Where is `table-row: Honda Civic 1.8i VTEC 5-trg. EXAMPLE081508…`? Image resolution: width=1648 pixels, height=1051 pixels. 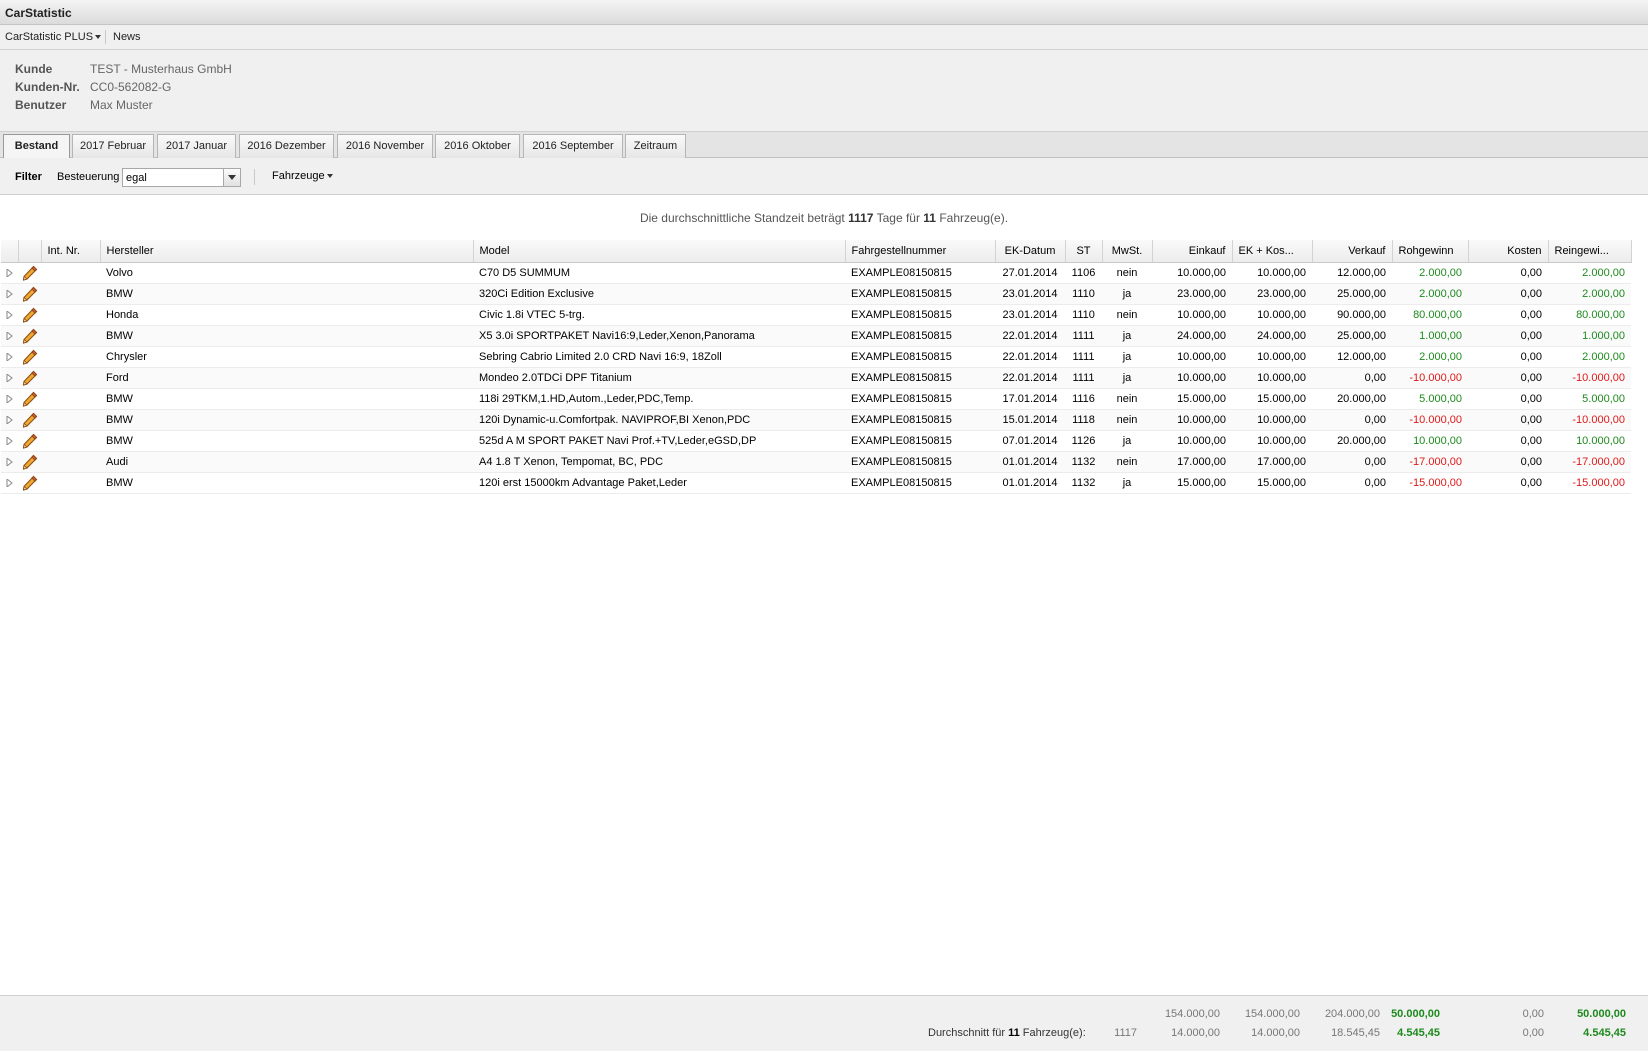
table-row: Honda Civic 1.8i VTEC 5-trg. EXAMPLE081508… is located at coordinates (816, 315).